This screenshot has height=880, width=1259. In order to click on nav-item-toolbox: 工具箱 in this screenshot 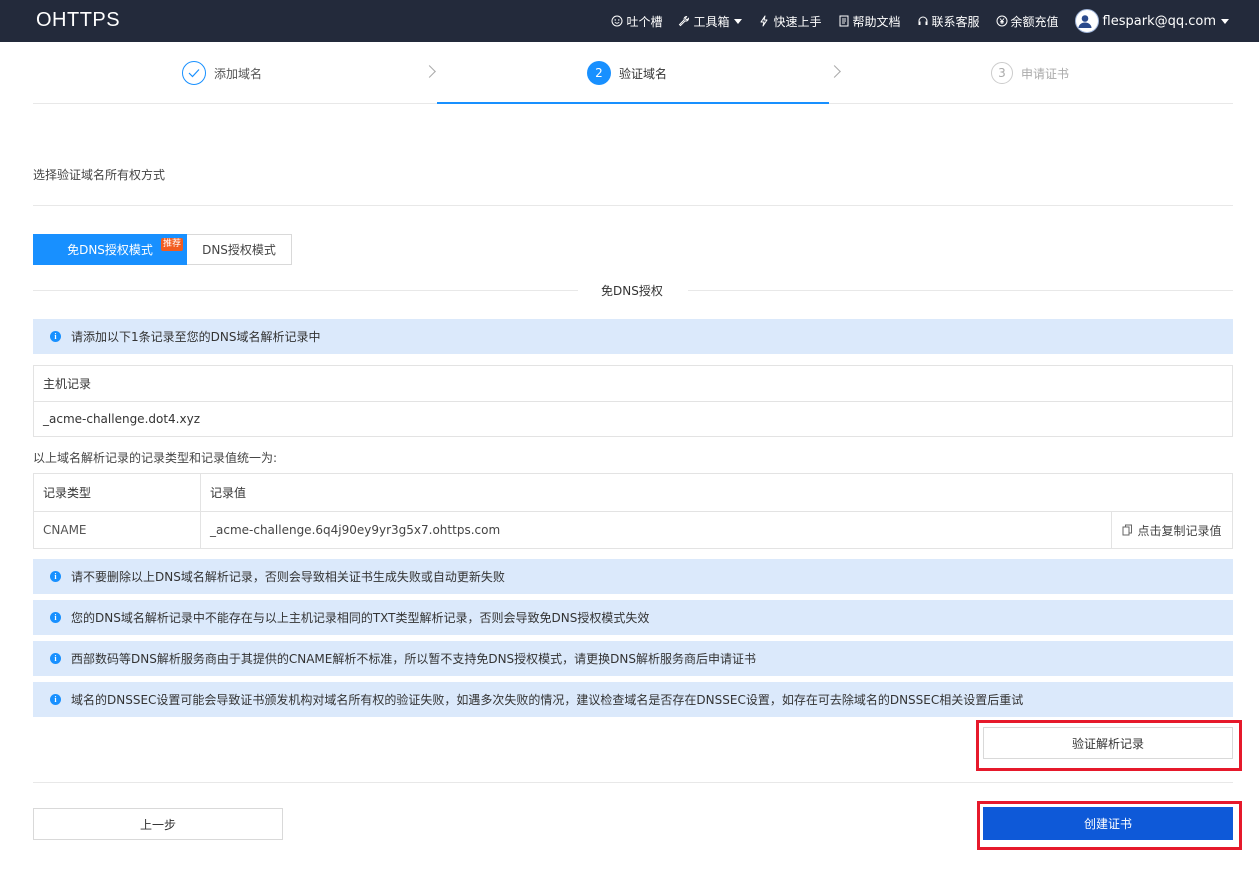, I will do `click(710, 21)`.